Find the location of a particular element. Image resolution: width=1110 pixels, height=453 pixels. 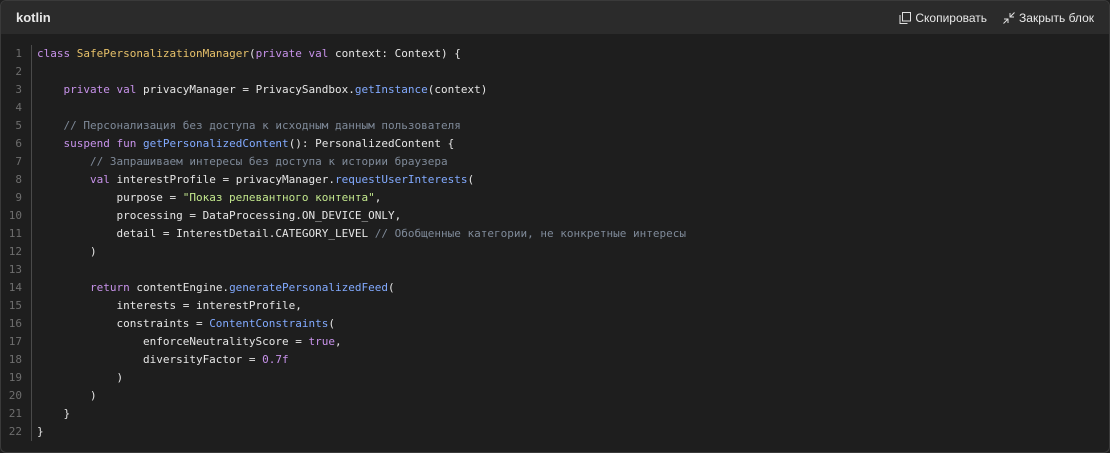

code-token: "Показ релевантного контента" is located at coordinates (278, 197).